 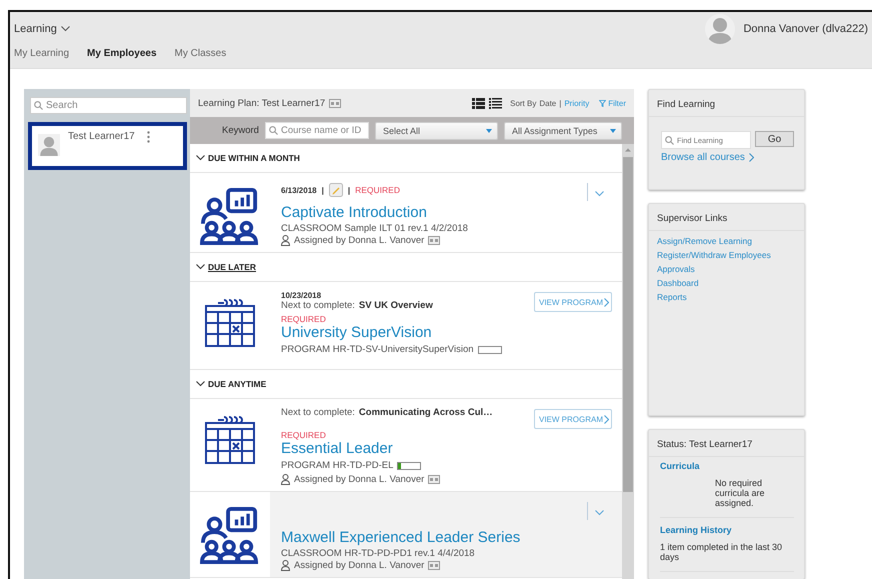 I want to click on supervisor-link: Assign/Remove Learning, so click(x=726, y=241).